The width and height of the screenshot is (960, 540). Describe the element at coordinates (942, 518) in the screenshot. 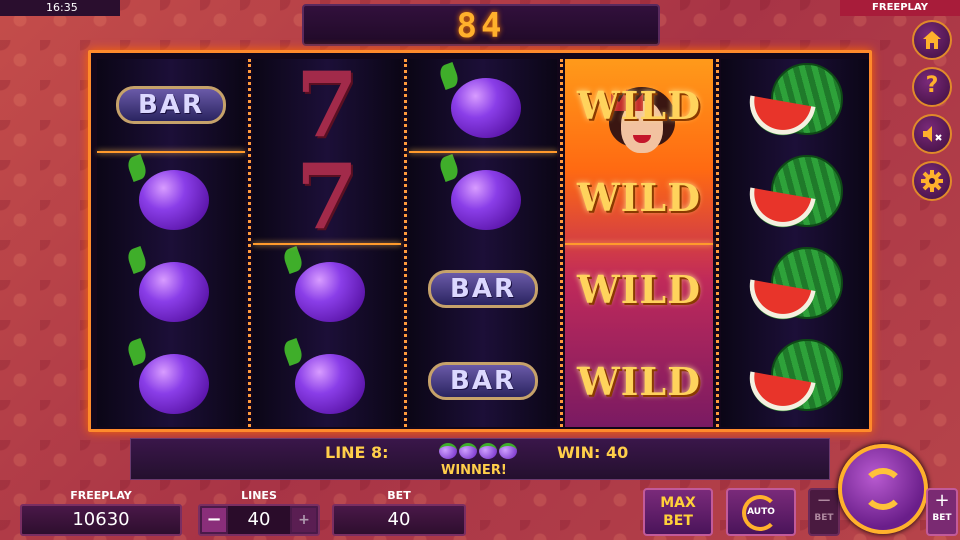

I see `bet-increase-label: BET` at that location.